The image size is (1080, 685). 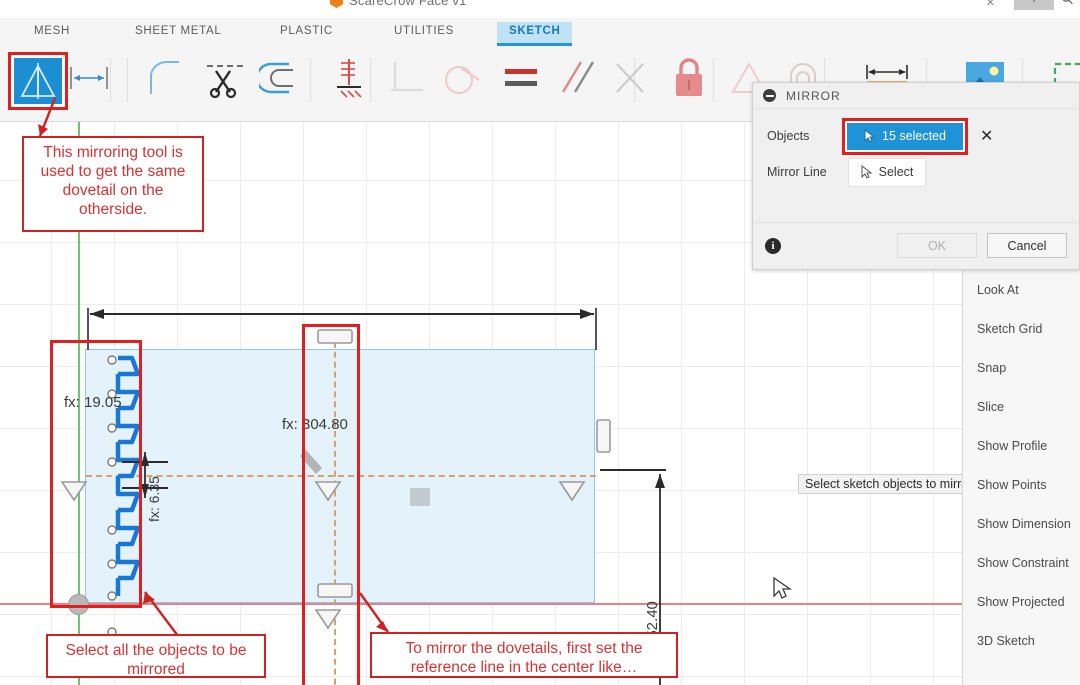 What do you see at coordinates (896, 172) in the screenshot?
I see `mirror-line-select-label: Select` at bounding box center [896, 172].